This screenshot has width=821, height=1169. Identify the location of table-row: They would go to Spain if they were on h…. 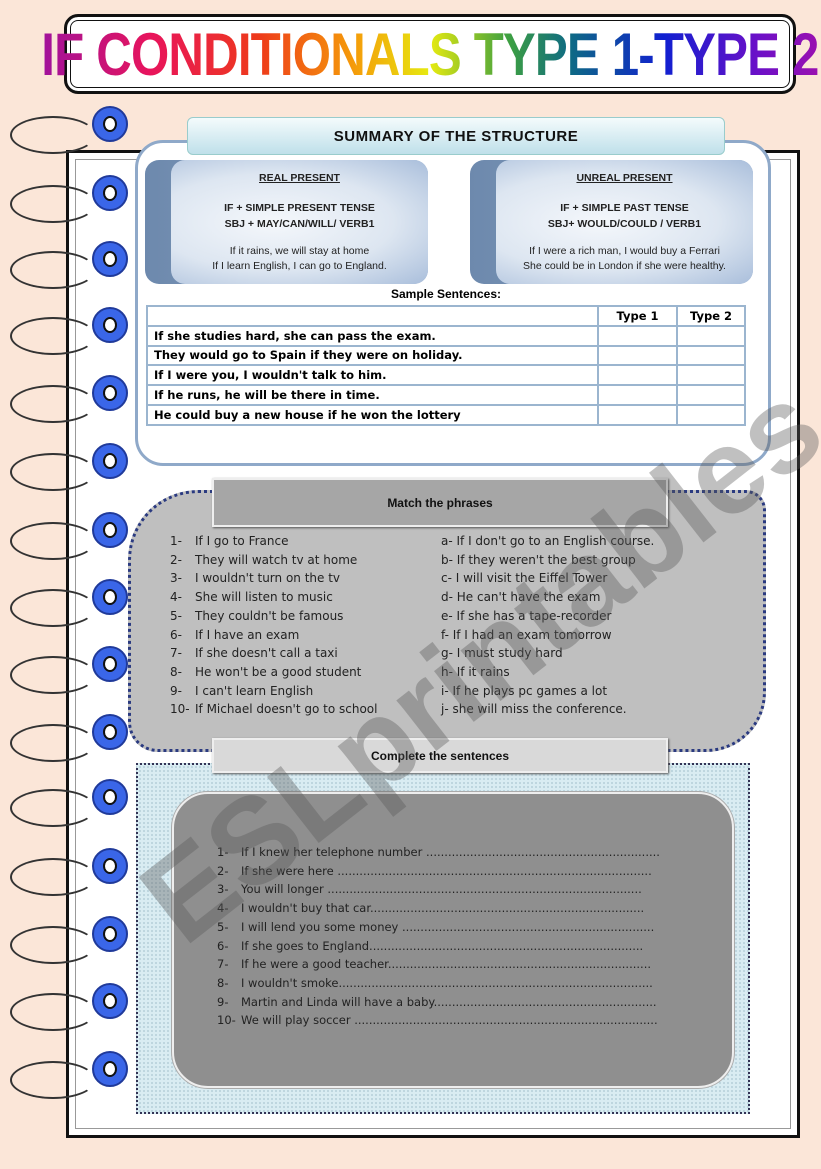
(446, 355).